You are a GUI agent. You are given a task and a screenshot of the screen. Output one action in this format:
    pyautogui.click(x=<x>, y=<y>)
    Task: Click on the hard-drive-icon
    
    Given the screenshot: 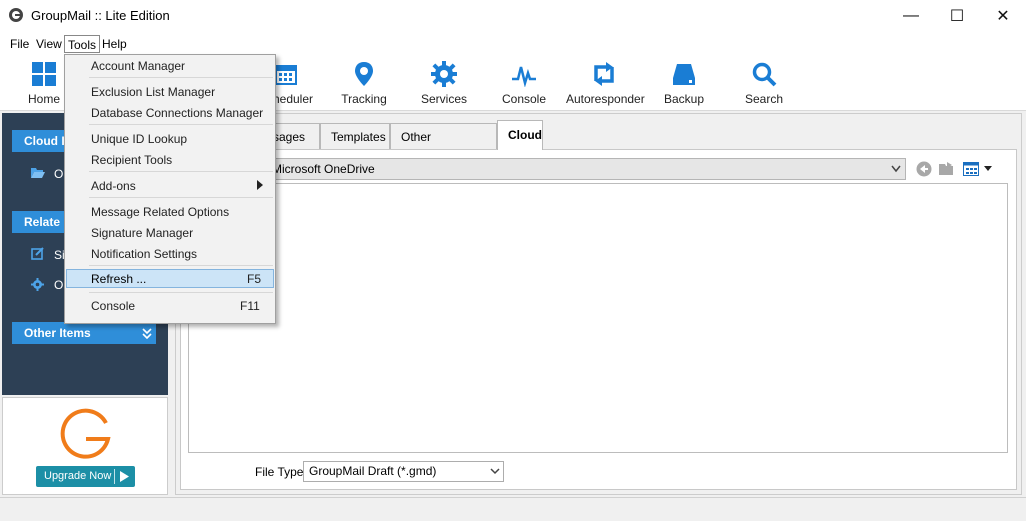 What is the action you would take?
    pyautogui.click(x=684, y=74)
    